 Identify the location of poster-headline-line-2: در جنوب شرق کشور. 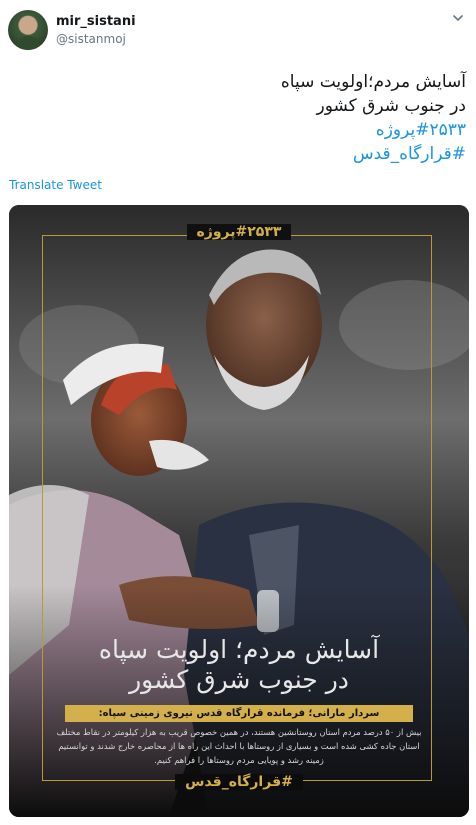
(239, 679).